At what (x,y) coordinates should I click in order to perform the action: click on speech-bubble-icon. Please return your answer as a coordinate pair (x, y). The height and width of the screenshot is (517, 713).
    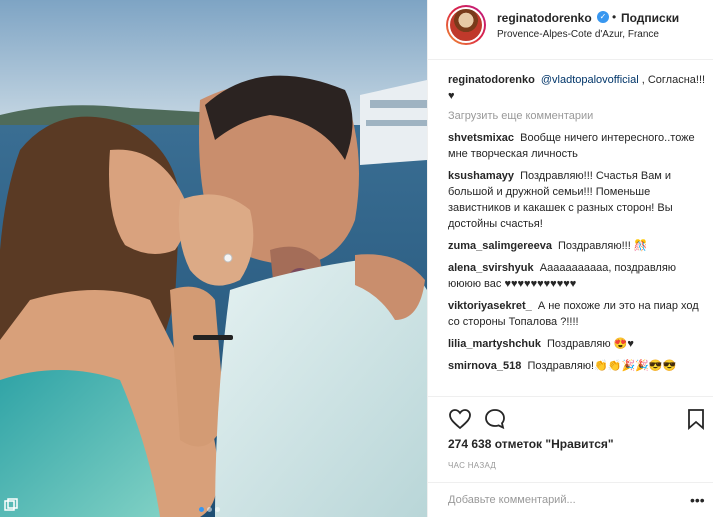
    Looking at the image, I should click on (495, 419).